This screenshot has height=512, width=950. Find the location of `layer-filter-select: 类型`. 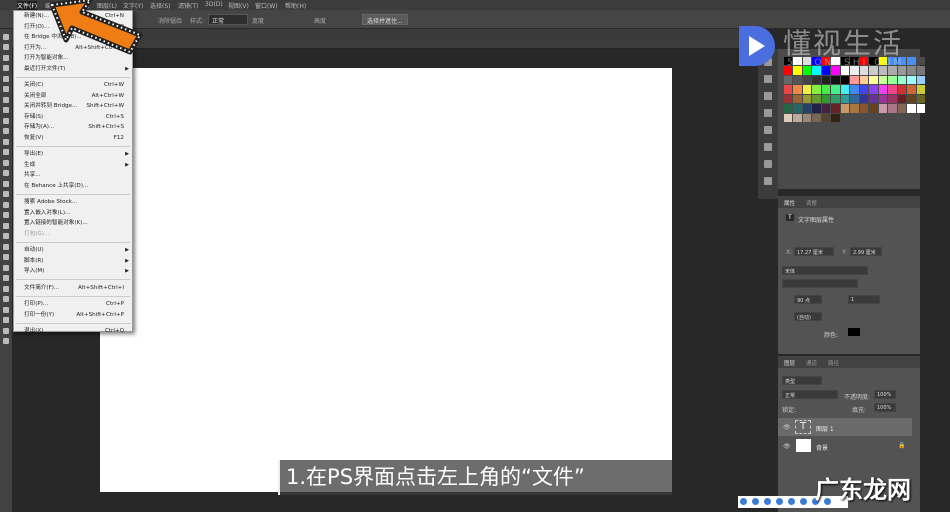

layer-filter-select: 类型 is located at coordinates (802, 380).